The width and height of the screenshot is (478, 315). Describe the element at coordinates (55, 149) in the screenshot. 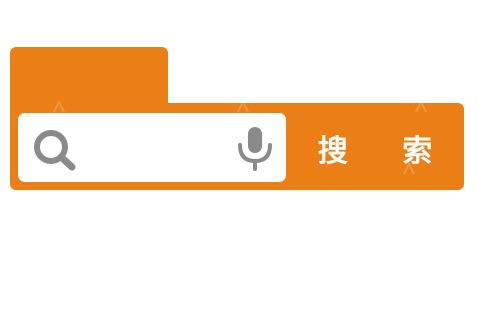

I see `search-icon` at that location.